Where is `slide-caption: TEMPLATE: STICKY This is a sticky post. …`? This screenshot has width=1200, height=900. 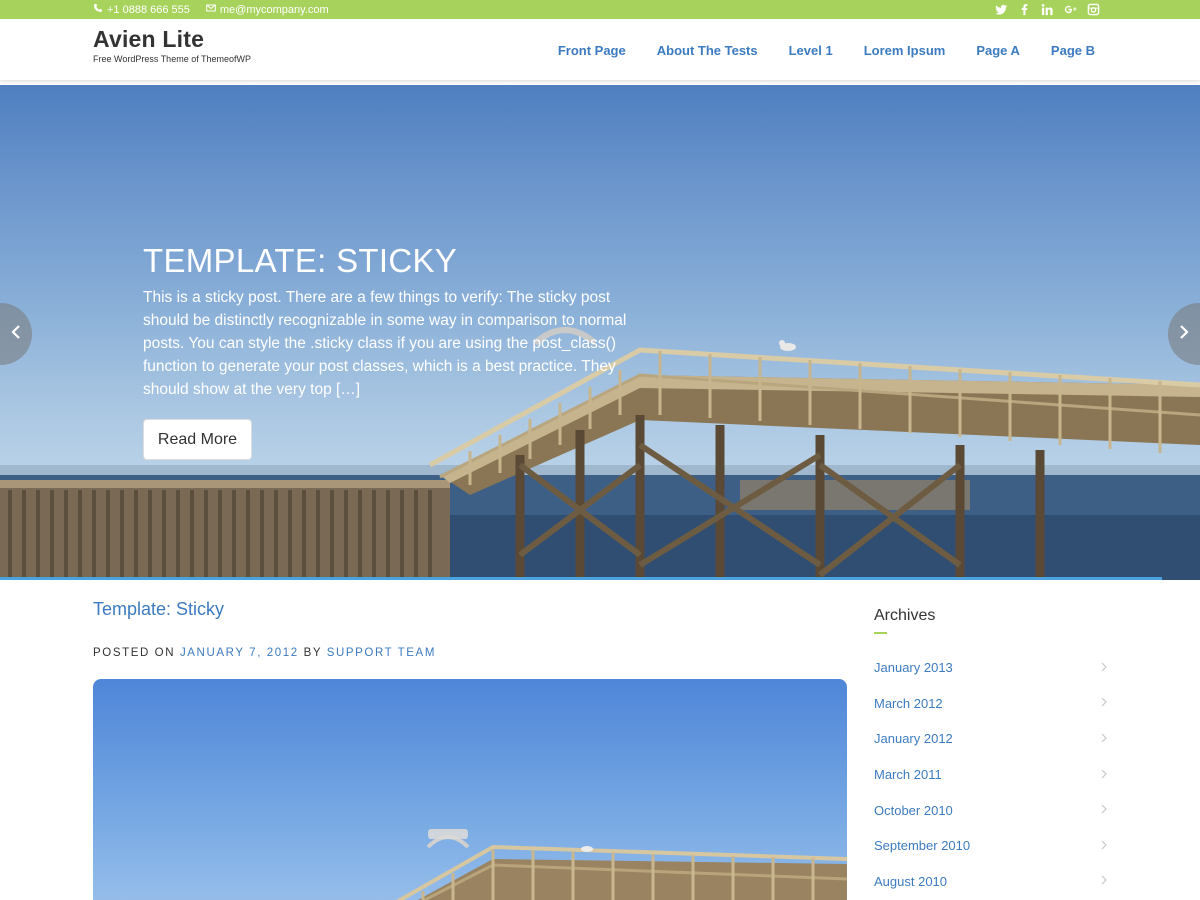
slide-caption: TEMPLATE: STICKY This is a sticky post. … is located at coordinates (393, 321).